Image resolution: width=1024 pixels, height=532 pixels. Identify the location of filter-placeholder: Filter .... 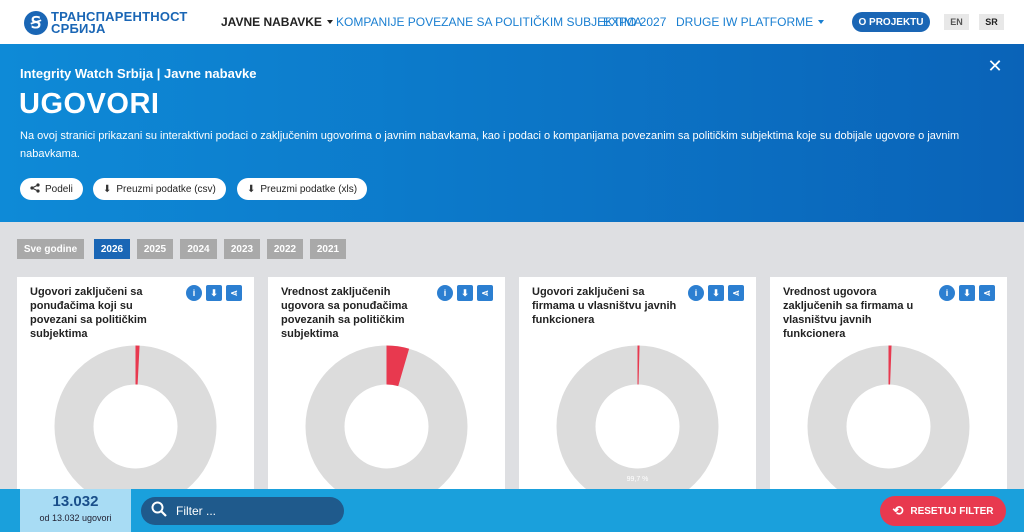
(196, 511).